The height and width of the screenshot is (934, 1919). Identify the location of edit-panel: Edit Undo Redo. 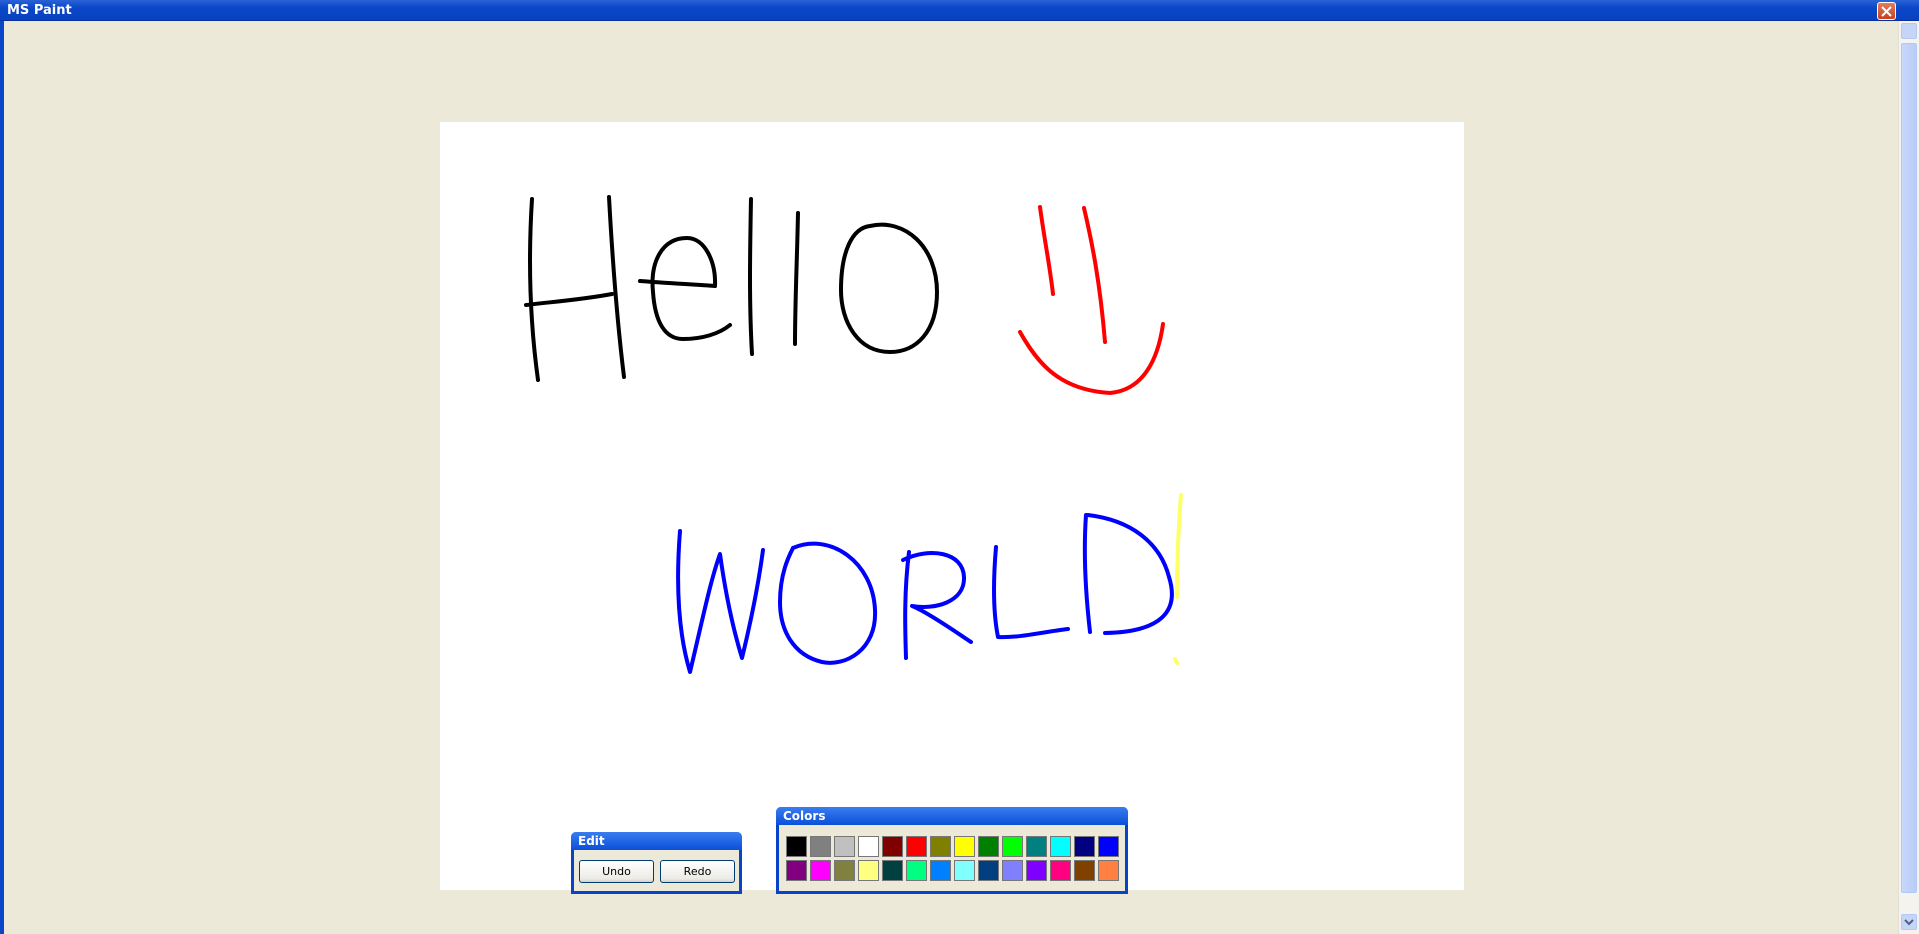
(656, 863).